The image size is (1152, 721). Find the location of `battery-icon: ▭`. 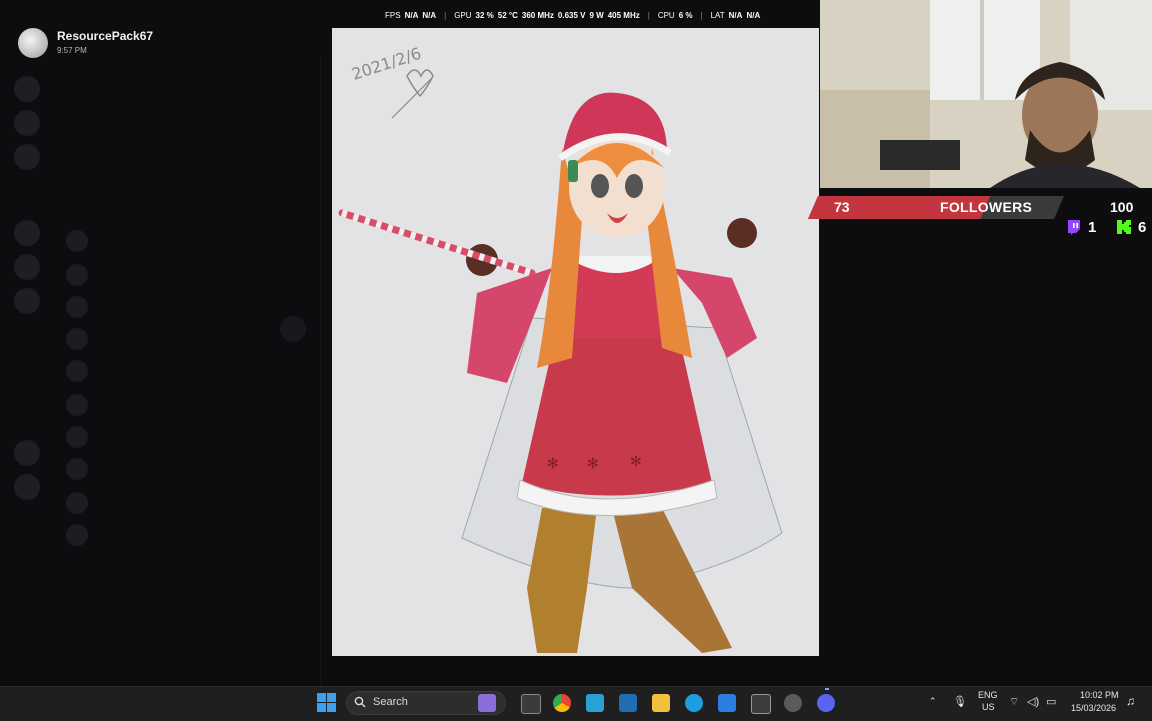

battery-icon: ▭ is located at coordinates (1051, 701).